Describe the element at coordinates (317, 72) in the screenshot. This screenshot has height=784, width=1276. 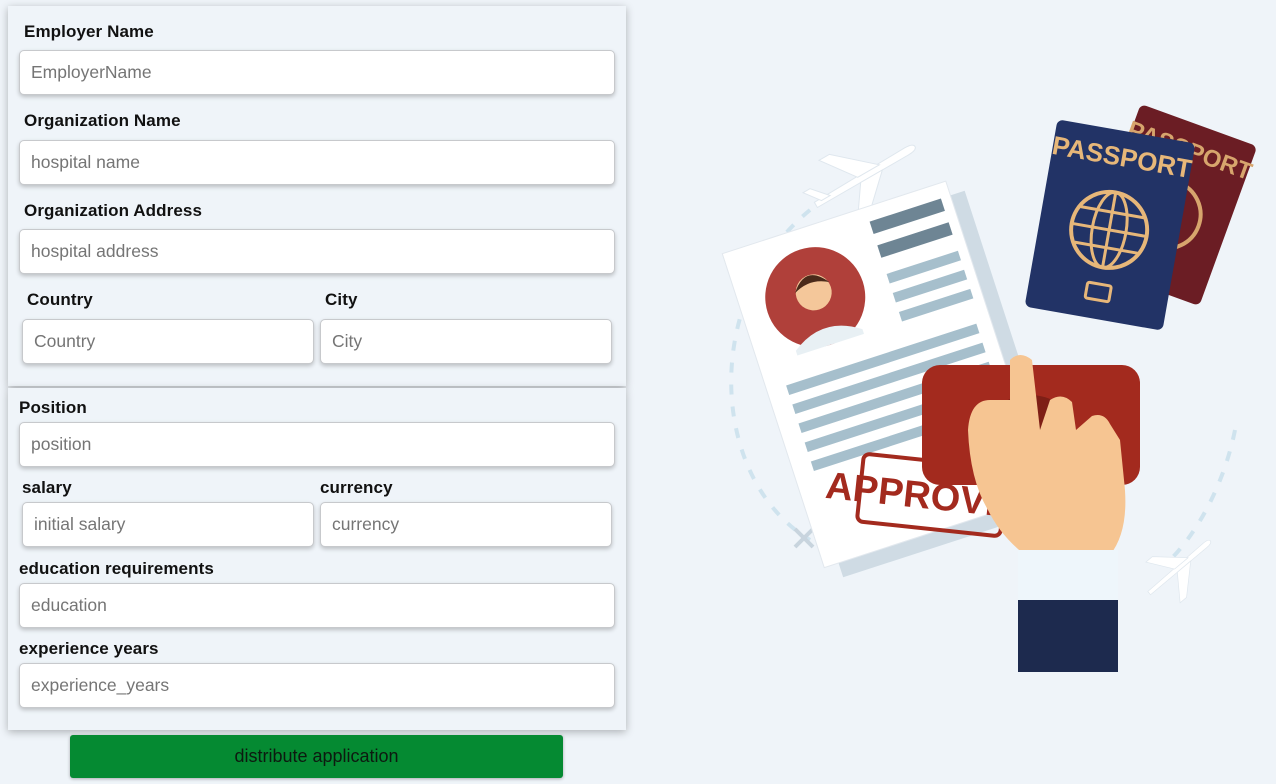
I see `employer-name-input` at that location.